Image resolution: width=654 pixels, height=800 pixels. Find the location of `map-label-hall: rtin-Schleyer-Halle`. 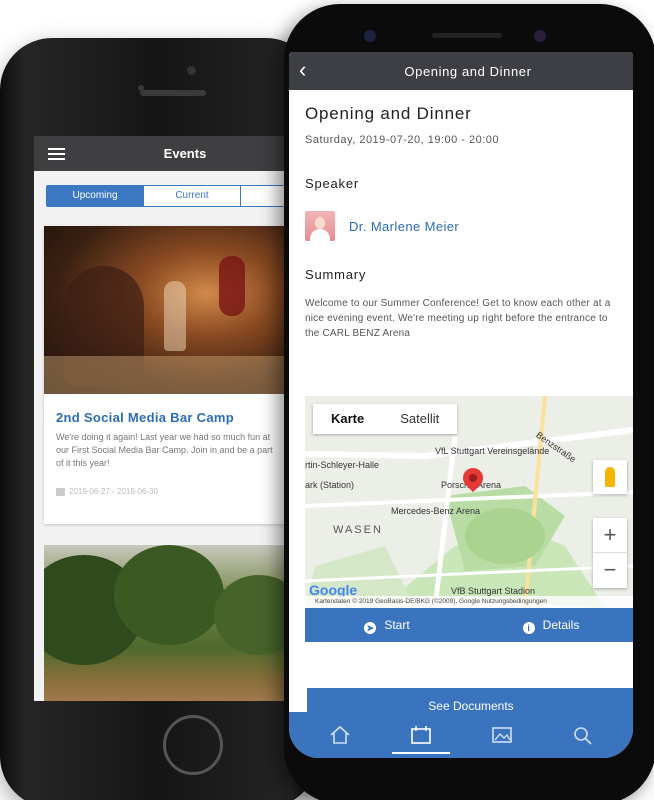

map-label-hall: rtin-Schleyer-Halle is located at coordinates (342, 465).